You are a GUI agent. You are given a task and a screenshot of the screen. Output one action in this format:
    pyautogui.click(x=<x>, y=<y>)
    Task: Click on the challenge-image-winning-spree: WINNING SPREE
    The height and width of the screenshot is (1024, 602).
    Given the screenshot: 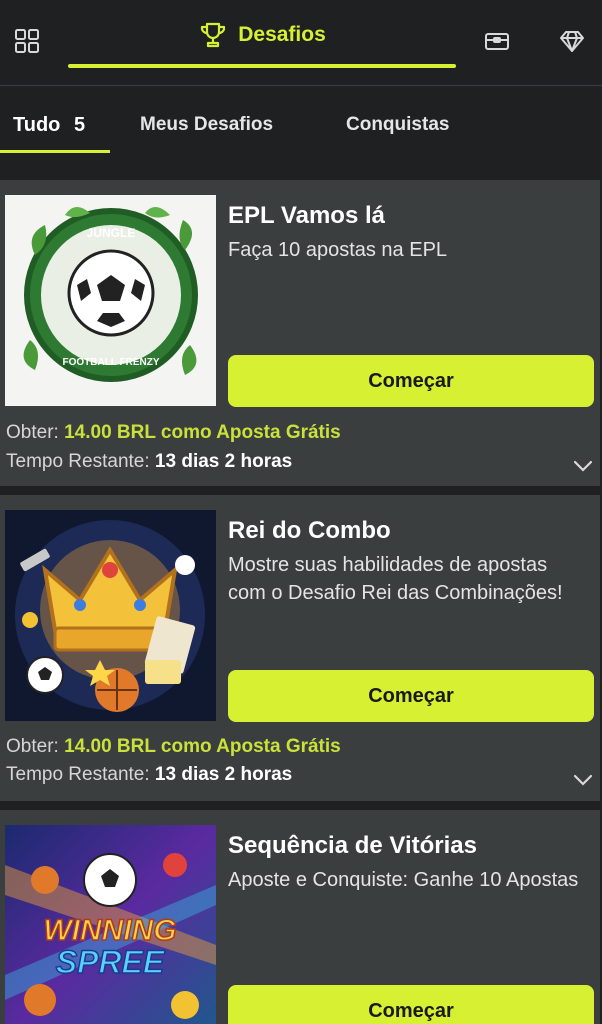 What is the action you would take?
    pyautogui.click(x=110, y=924)
    